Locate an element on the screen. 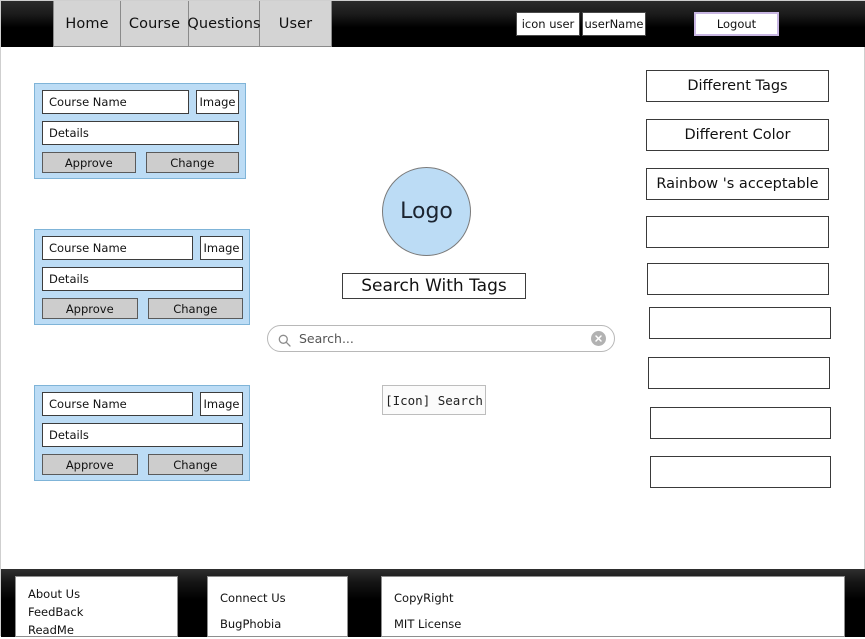 This screenshot has height=639, width=865. nav-user-group: icon user userName is located at coordinates (581, 24).